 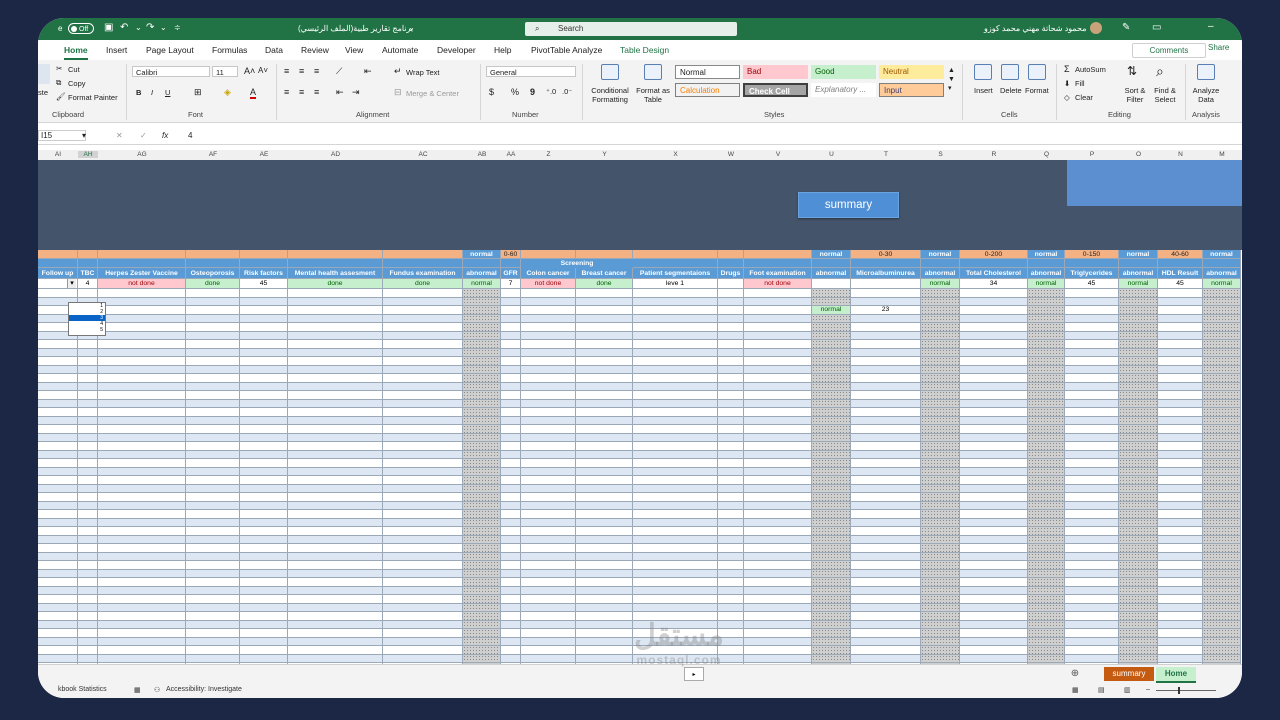 I want to click on page-break-view-icon: ▥, so click(x=1127, y=690).